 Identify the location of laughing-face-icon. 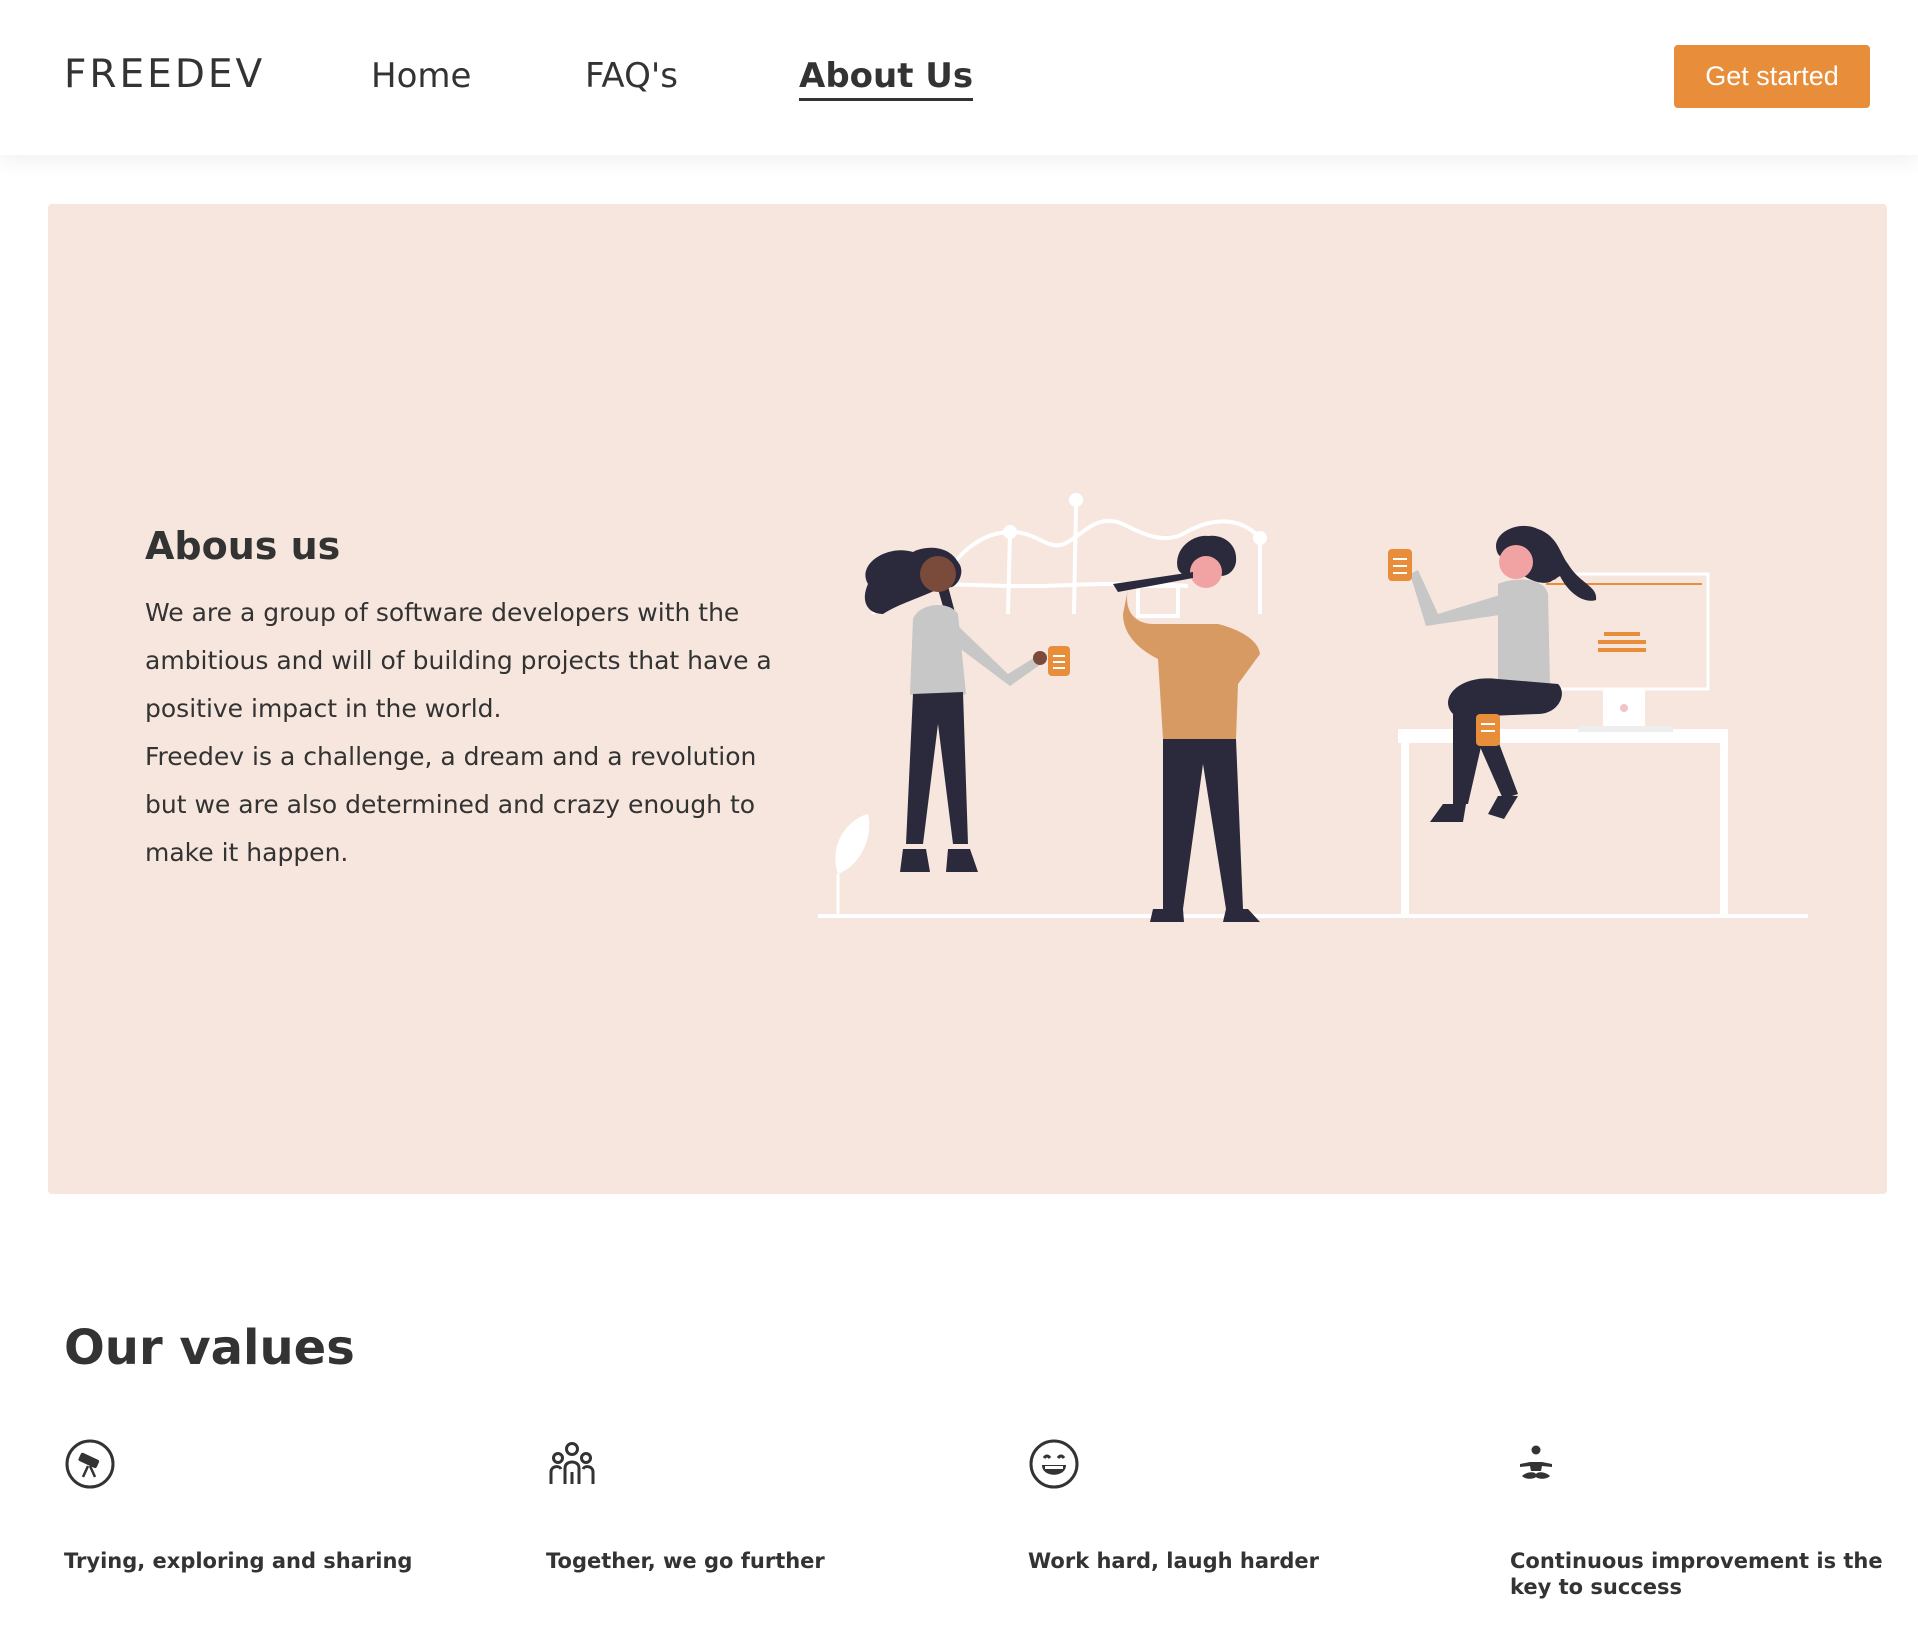
(1054, 1464).